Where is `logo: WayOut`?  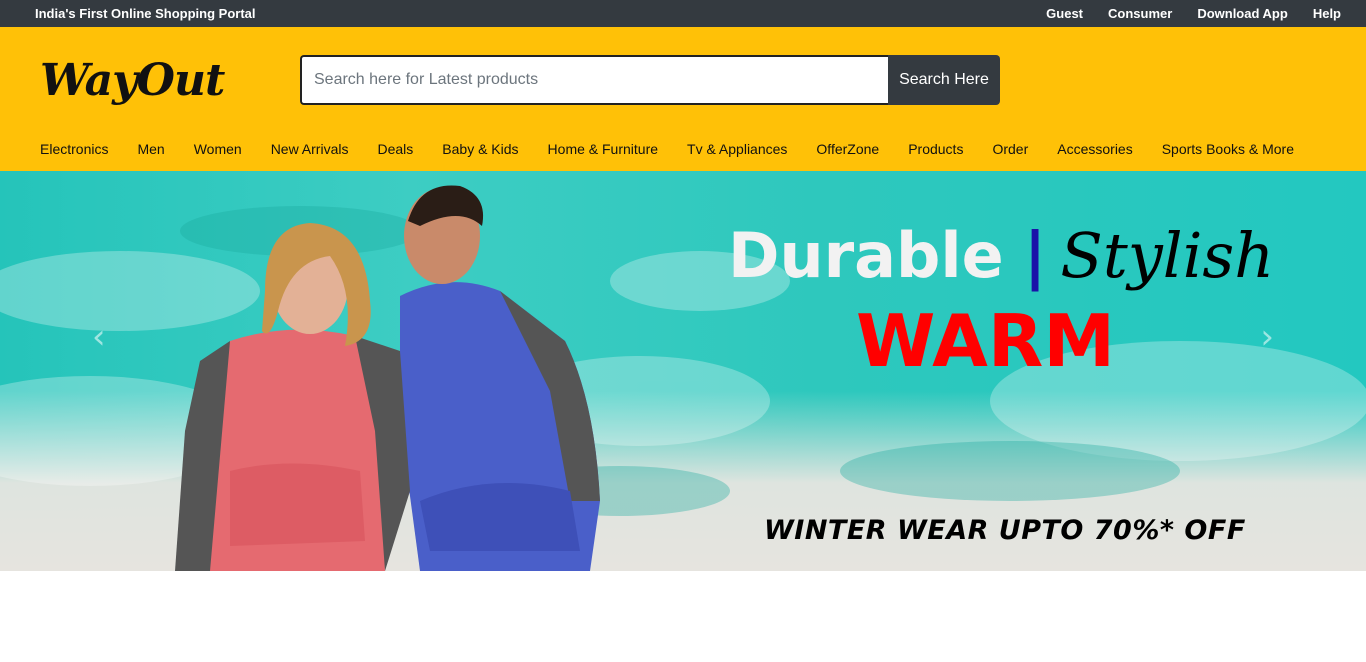 logo: WayOut is located at coordinates (132, 80).